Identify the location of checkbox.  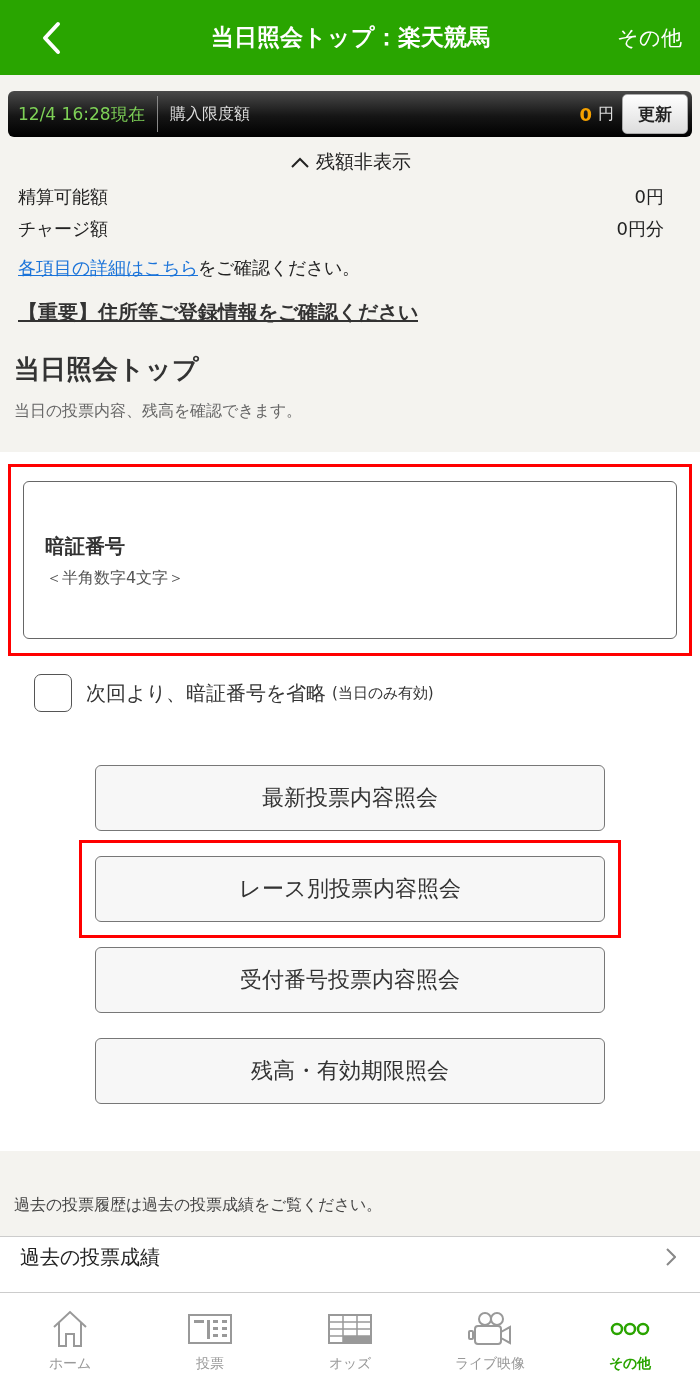
(53, 693).